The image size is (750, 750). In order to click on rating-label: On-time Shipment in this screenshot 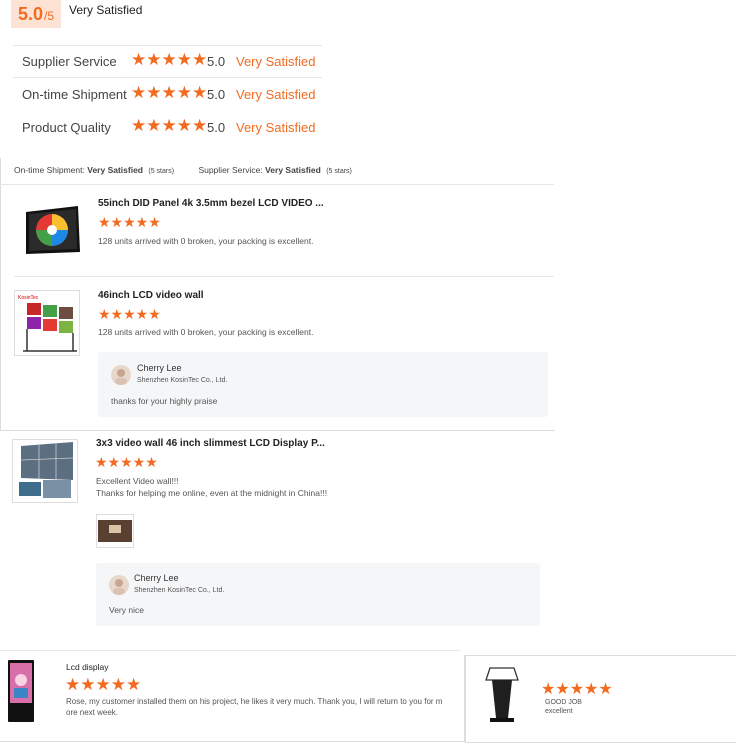, I will do `click(74, 94)`.